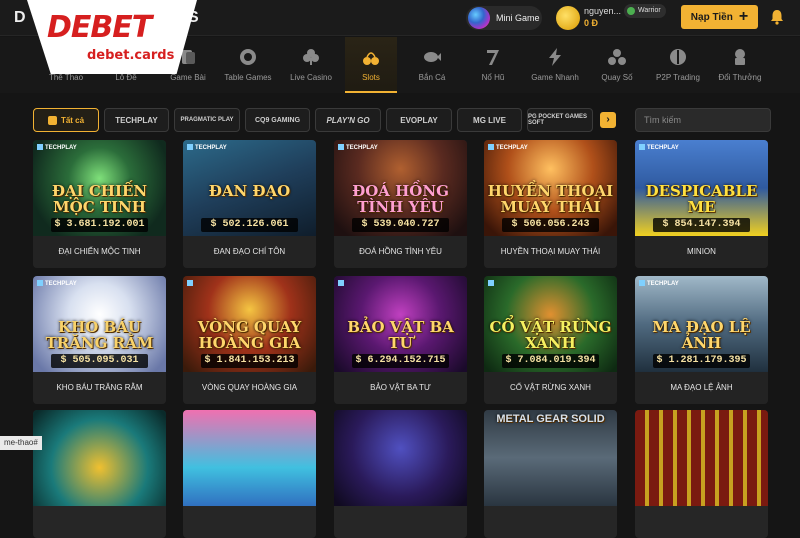 This screenshot has height=538, width=800. Describe the element at coordinates (371, 77) in the screenshot. I see `nav-label: Slots` at that location.